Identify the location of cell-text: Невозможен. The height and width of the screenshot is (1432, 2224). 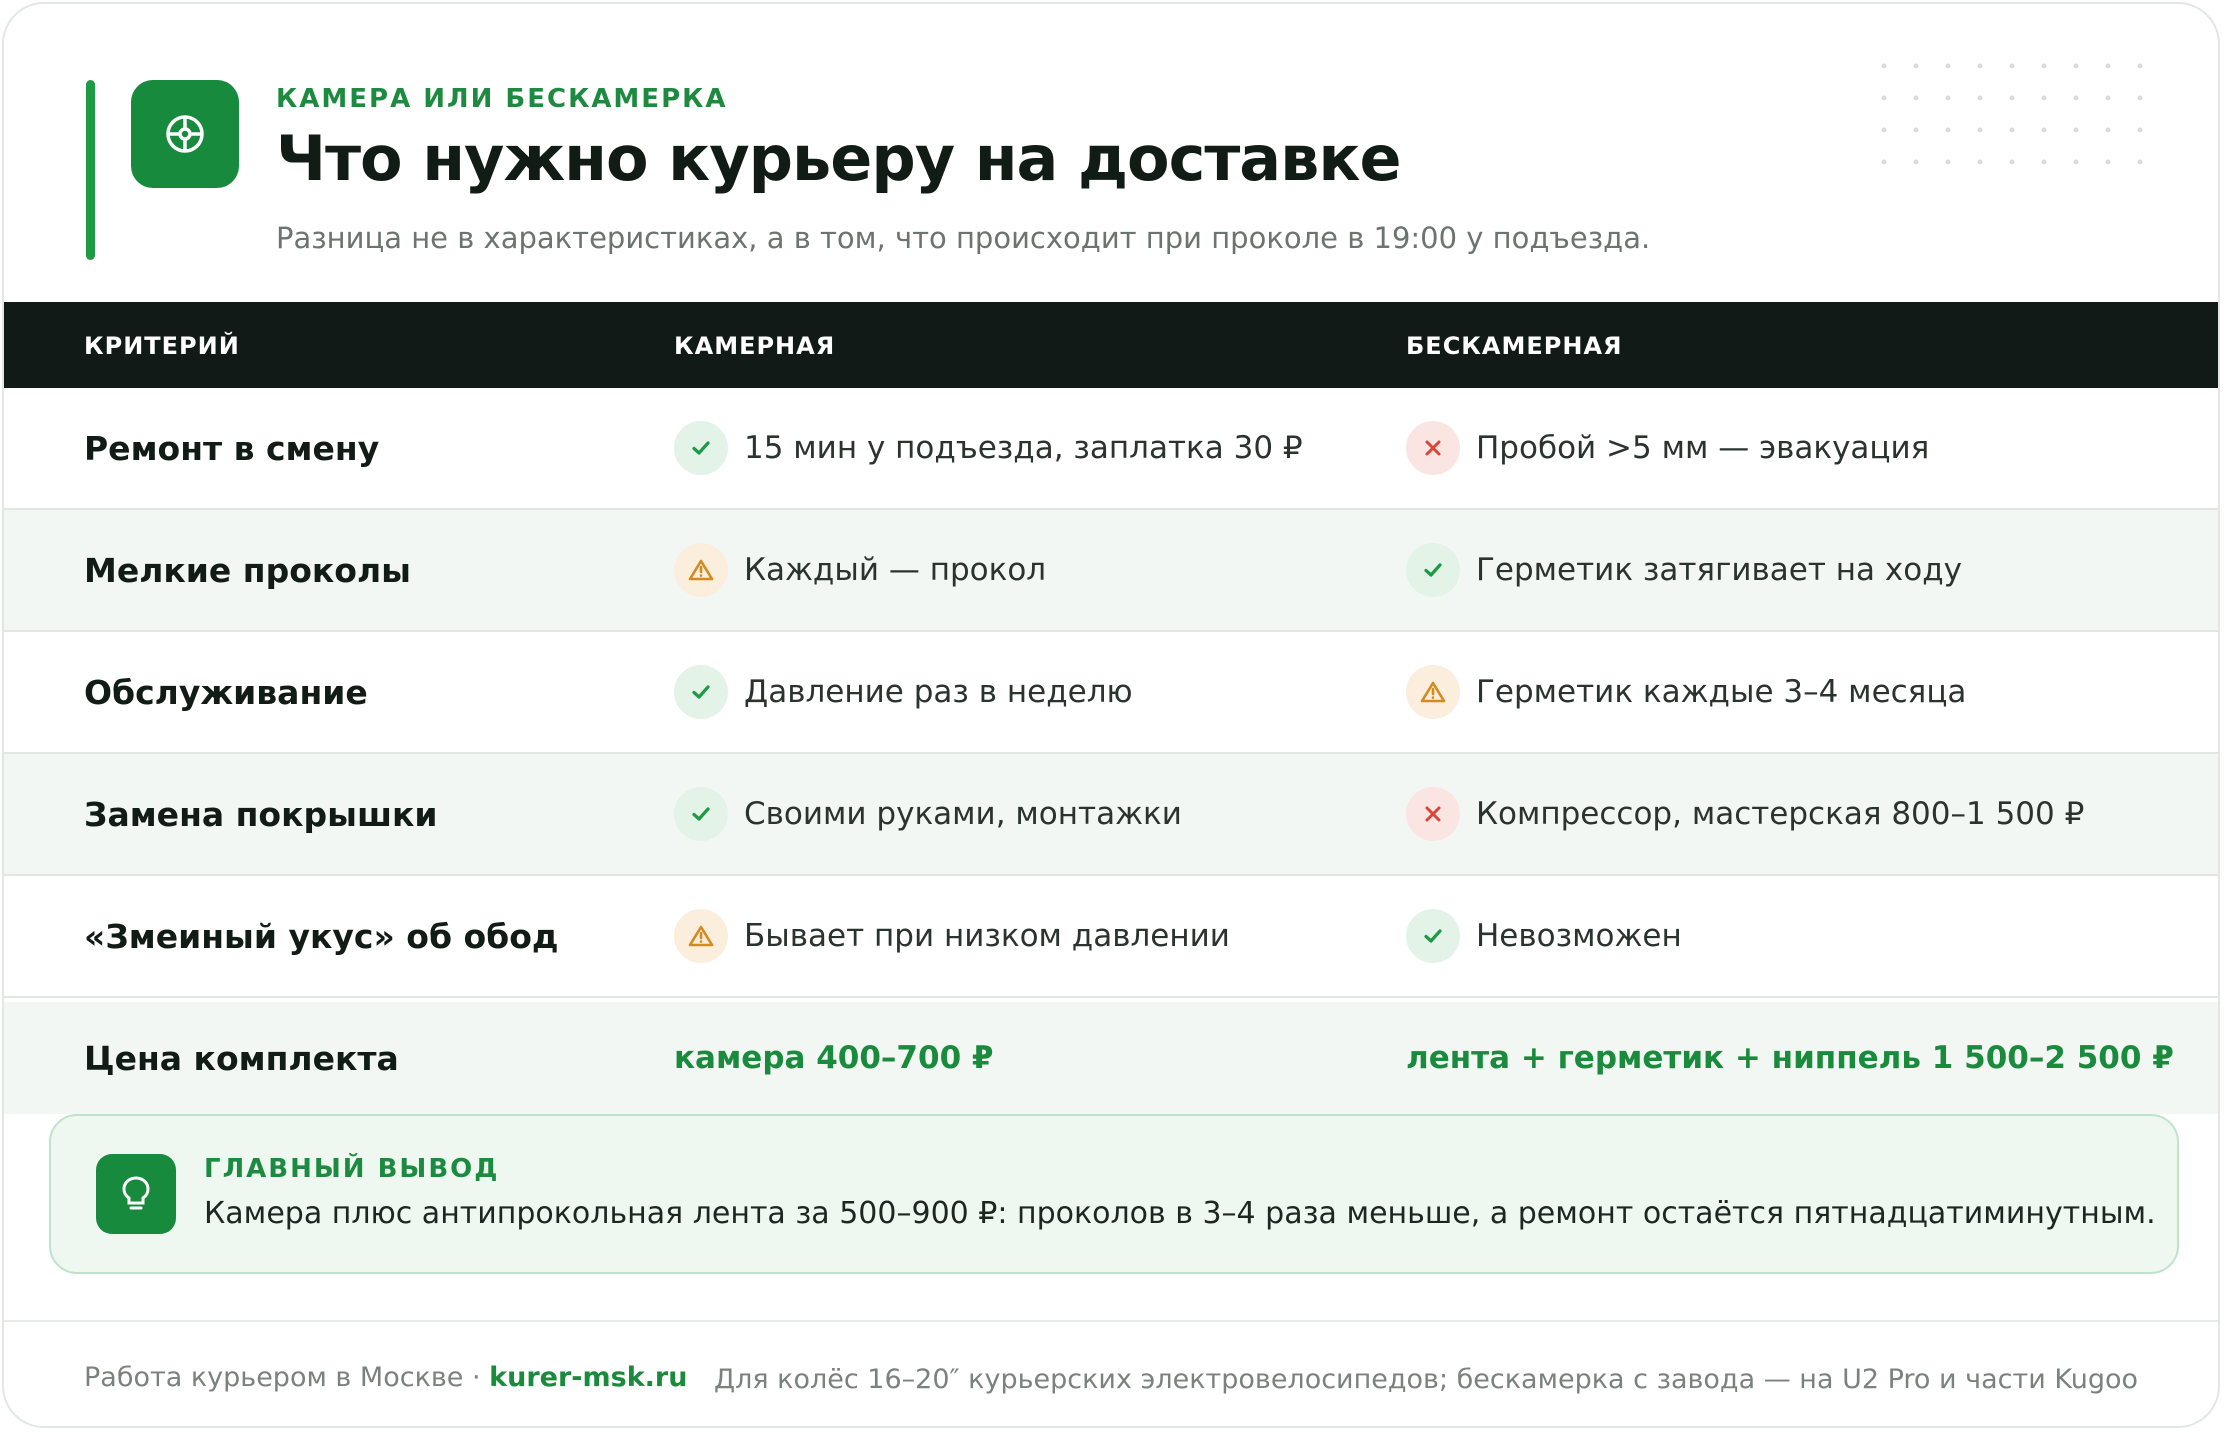
(1579, 936).